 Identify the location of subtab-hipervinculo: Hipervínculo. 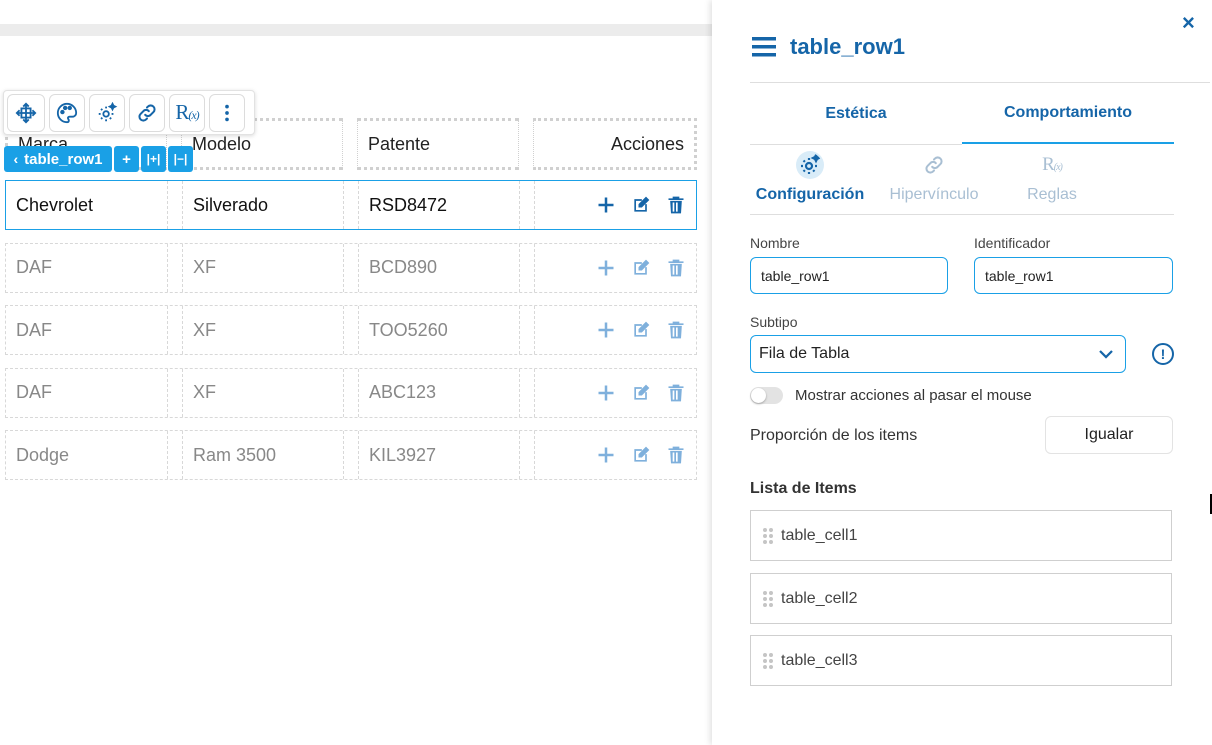
(934, 177).